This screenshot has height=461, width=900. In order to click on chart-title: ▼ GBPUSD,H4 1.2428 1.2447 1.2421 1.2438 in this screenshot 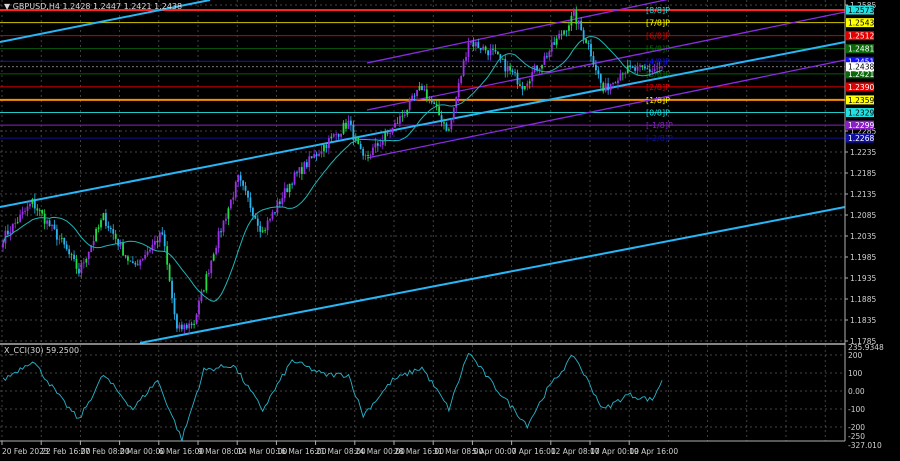, I will do `click(93, 6)`.